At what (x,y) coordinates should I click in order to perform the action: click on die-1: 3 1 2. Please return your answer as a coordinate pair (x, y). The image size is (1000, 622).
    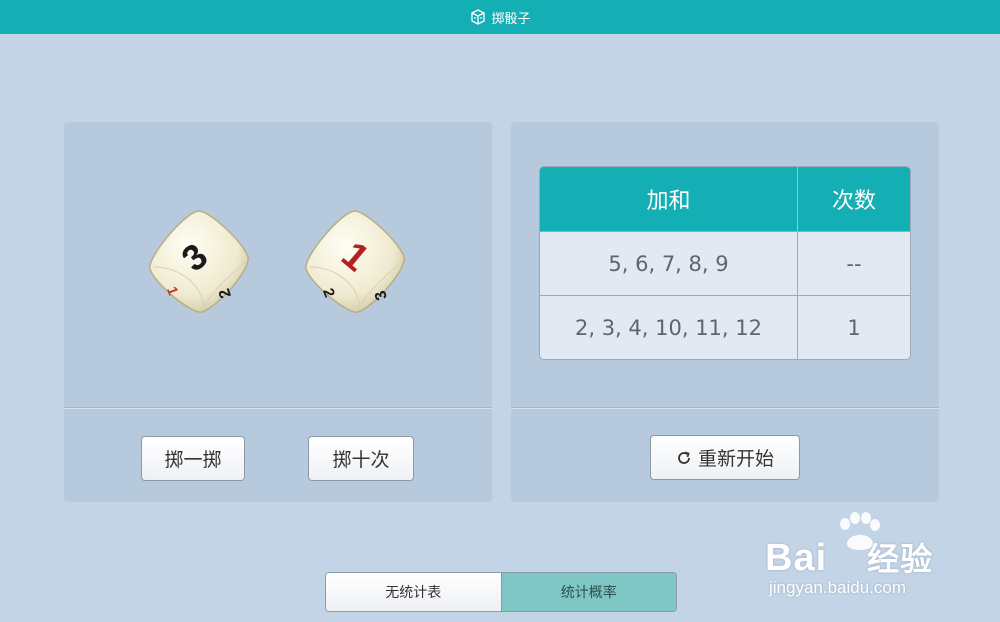
    Looking at the image, I should click on (199, 262).